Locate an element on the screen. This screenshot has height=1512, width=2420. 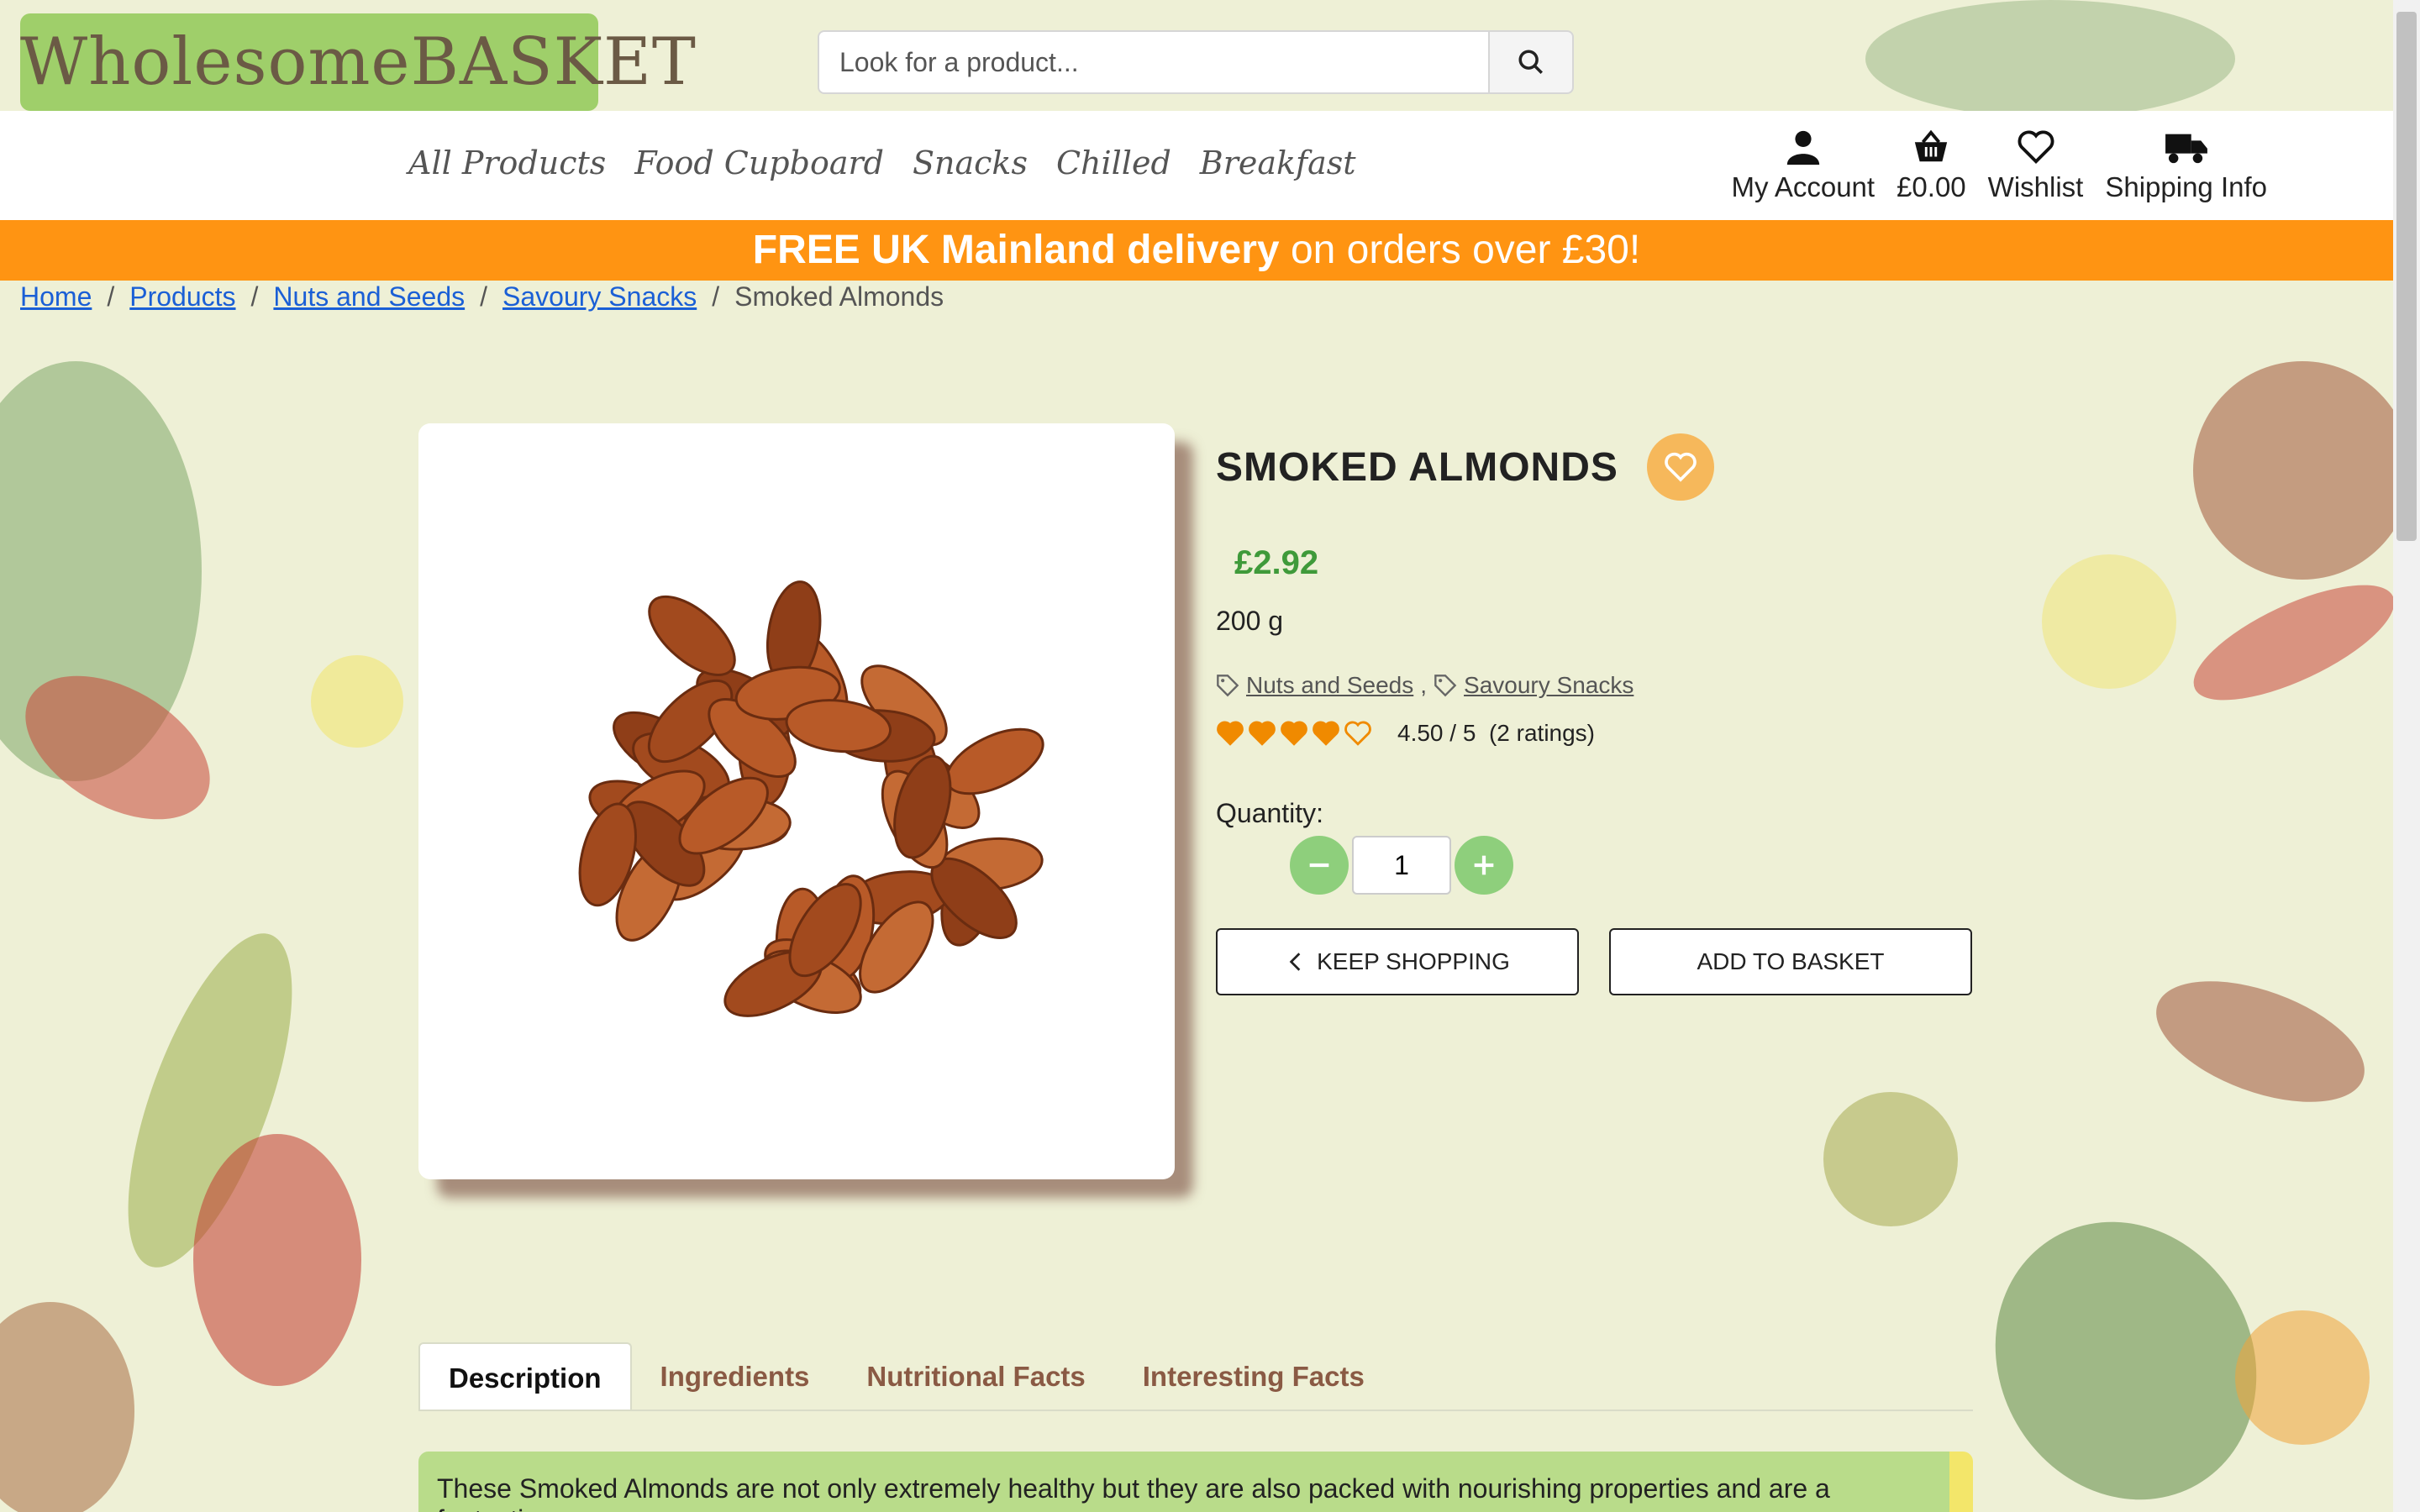
keep-shopping-button: KEEP SHOPPING is located at coordinates (1397, 961).